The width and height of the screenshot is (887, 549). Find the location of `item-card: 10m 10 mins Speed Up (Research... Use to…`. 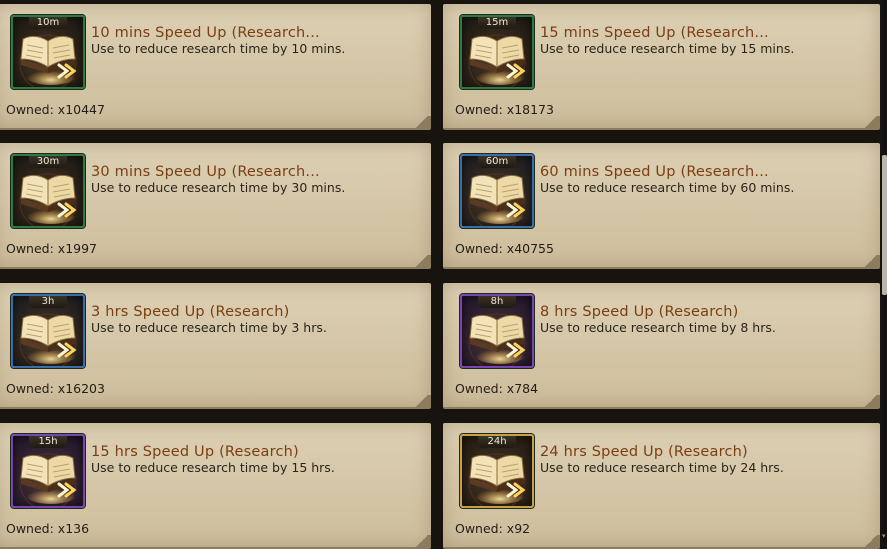

item-card: 10m 10 mins Speed Up (Research... Use to… is located at coordinates (215, 67).